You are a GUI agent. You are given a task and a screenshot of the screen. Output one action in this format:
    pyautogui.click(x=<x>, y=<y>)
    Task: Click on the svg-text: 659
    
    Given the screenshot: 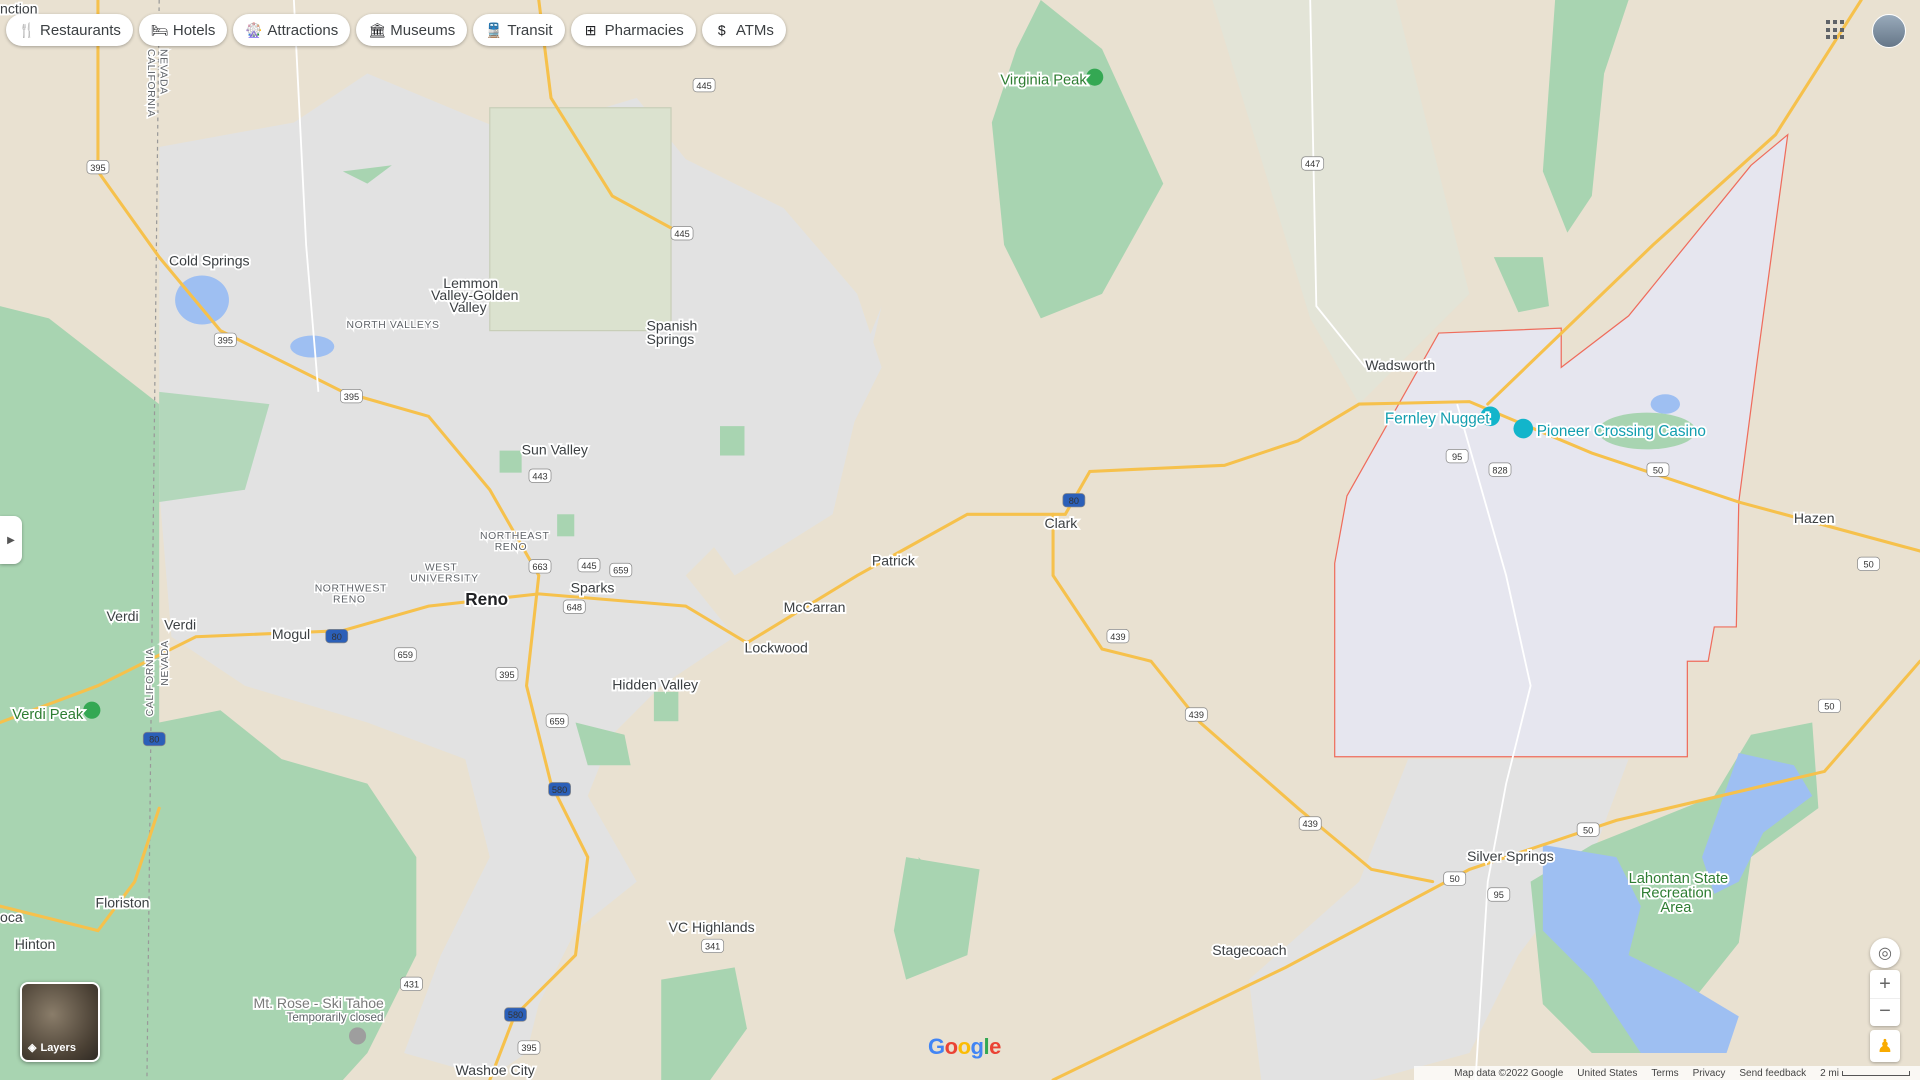 What is the action you would take?
    pyautogui.click(x=556, y=721)
    